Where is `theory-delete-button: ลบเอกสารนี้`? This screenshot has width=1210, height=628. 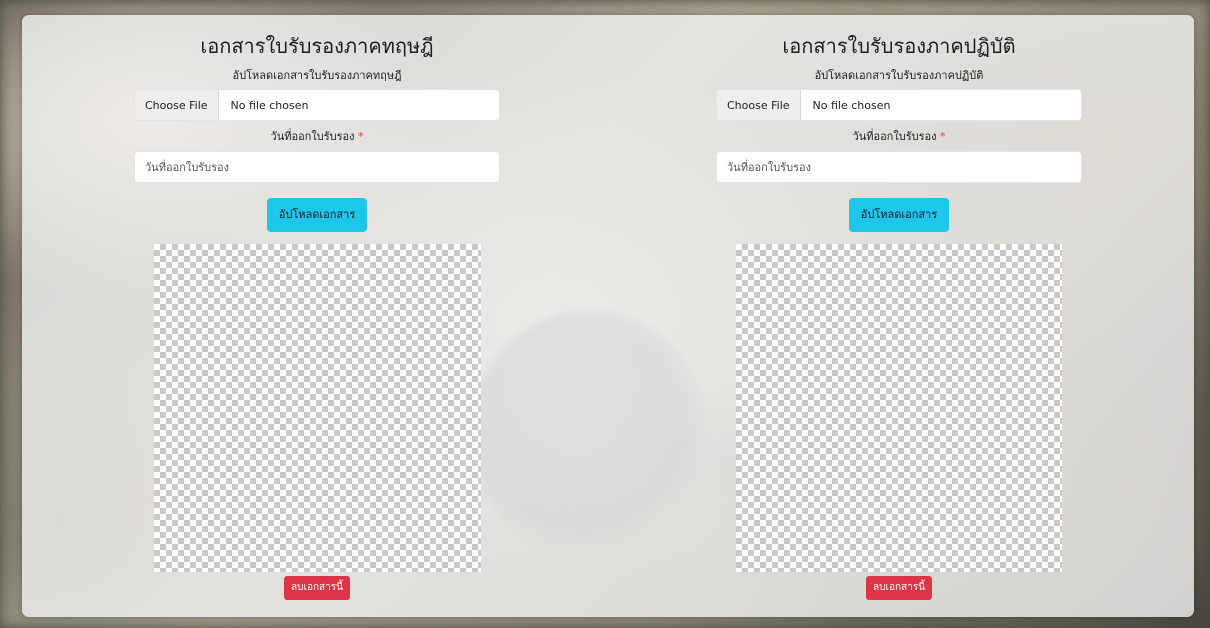
theory-delete-button: ลบเอกสารนี้ is located at coordinates (317, 588).